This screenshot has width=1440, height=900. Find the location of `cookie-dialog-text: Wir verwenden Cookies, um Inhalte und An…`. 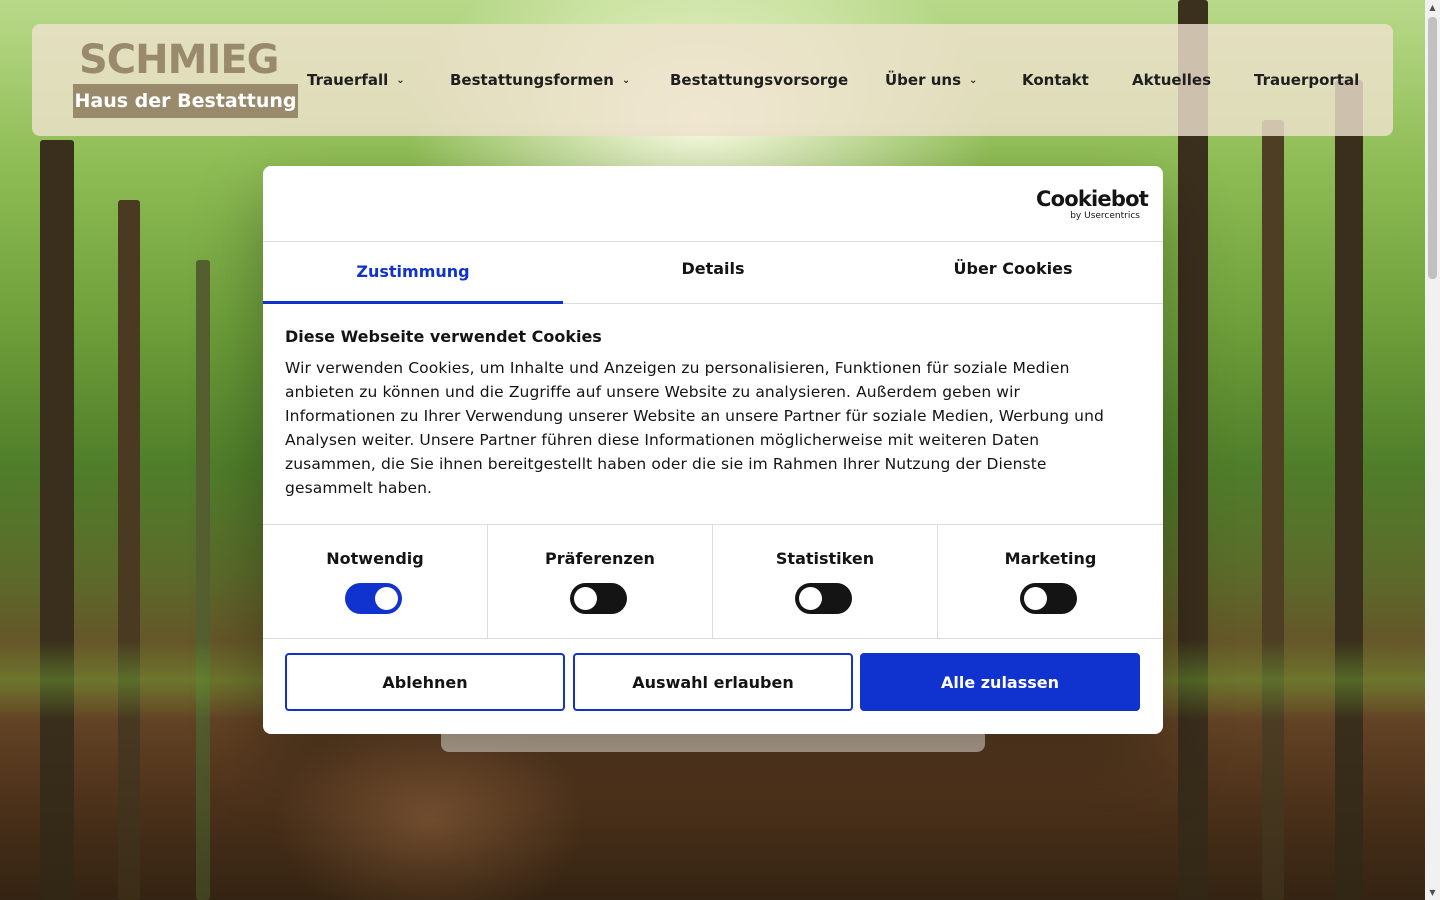

cookie-dialog-text: Wir verwenden Cookies, um Inhalte und An… is located at coordinates (694, 428).